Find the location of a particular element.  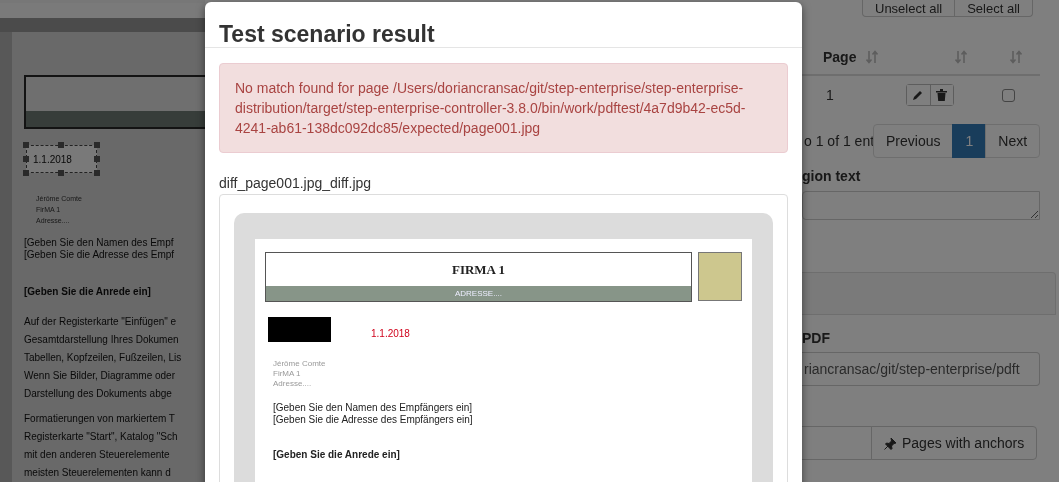

paragraph-line: mit den anderen Steuerelemente is located at coordinates (97, 455).